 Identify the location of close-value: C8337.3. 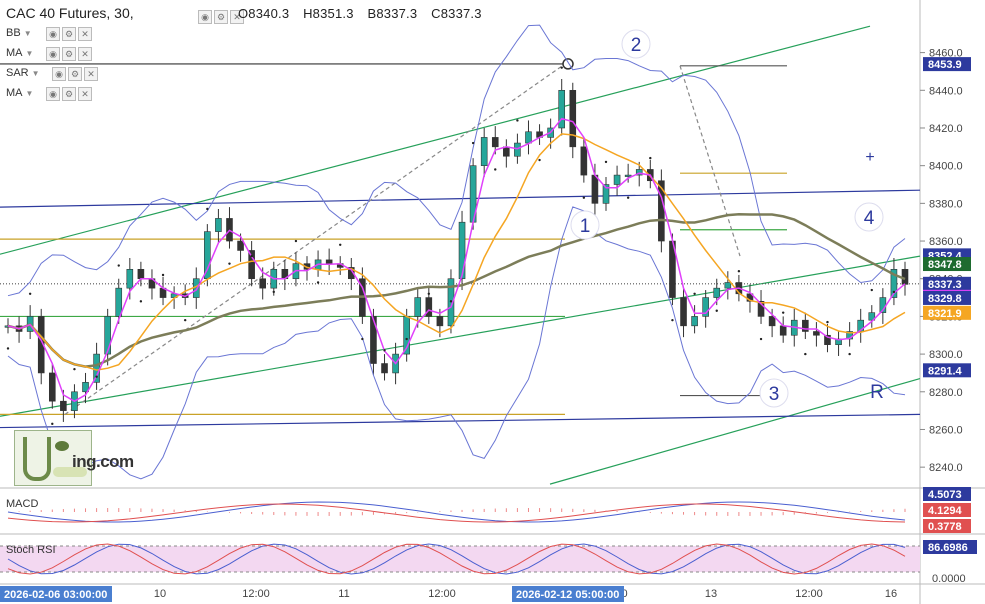
(456, 13).